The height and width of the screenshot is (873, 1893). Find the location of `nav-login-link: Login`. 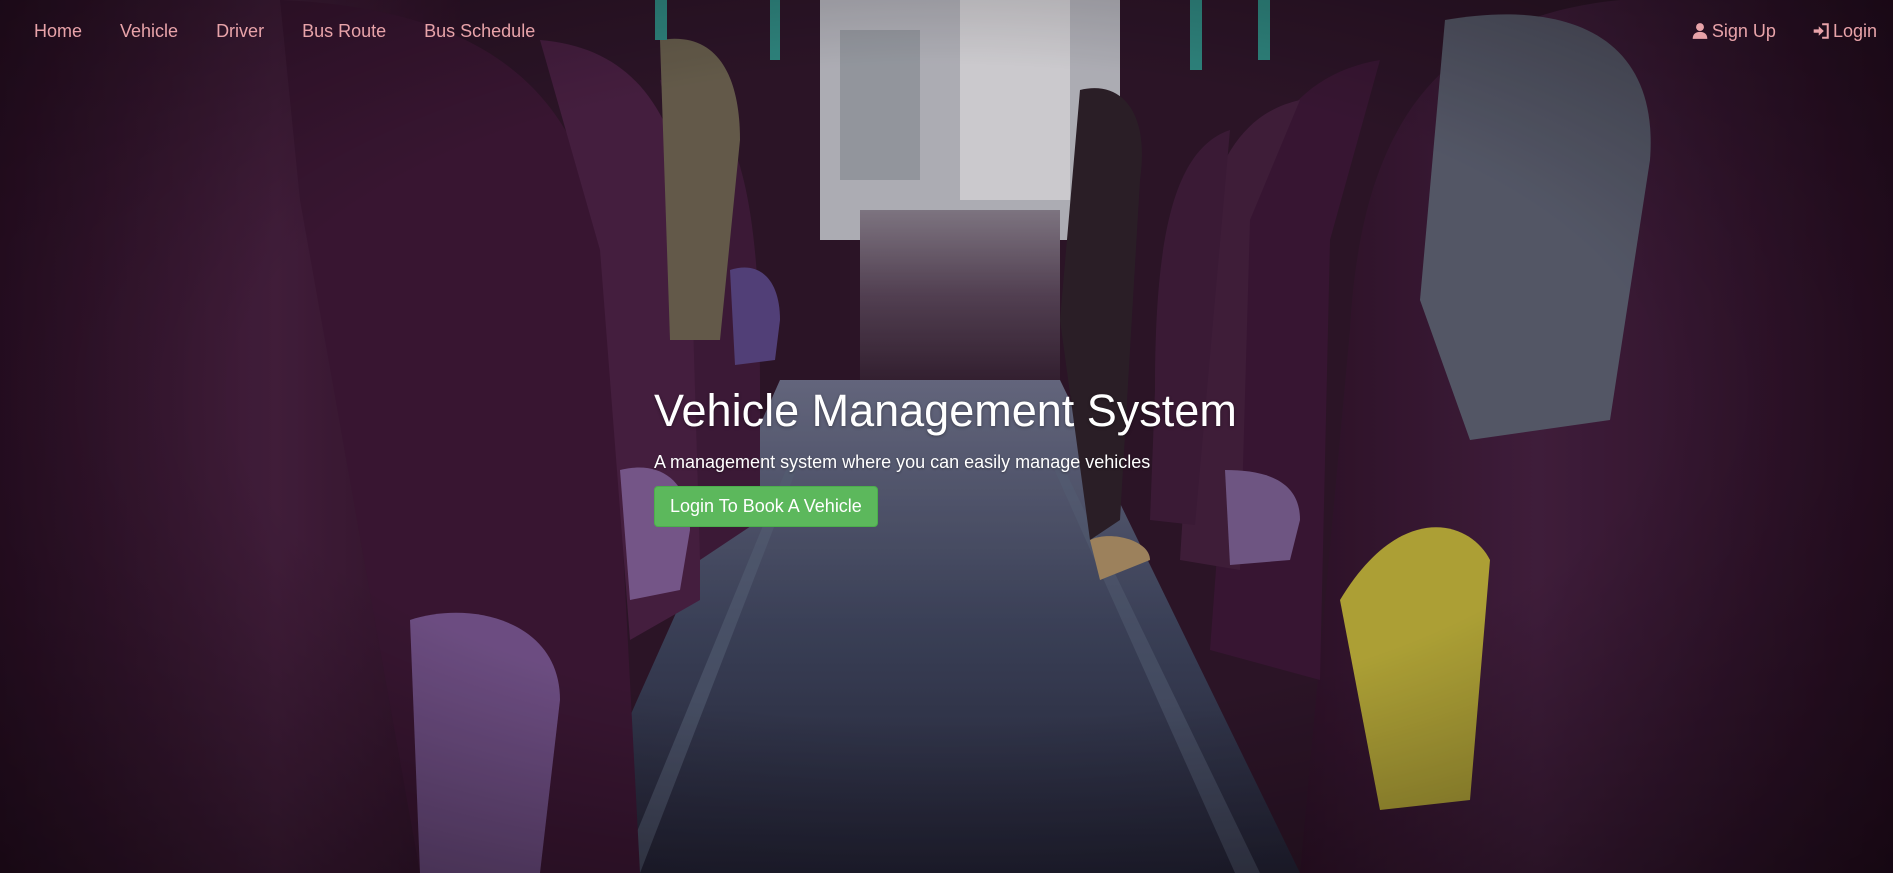

nav-login-link: Login is located at coordinates (1835, 31).